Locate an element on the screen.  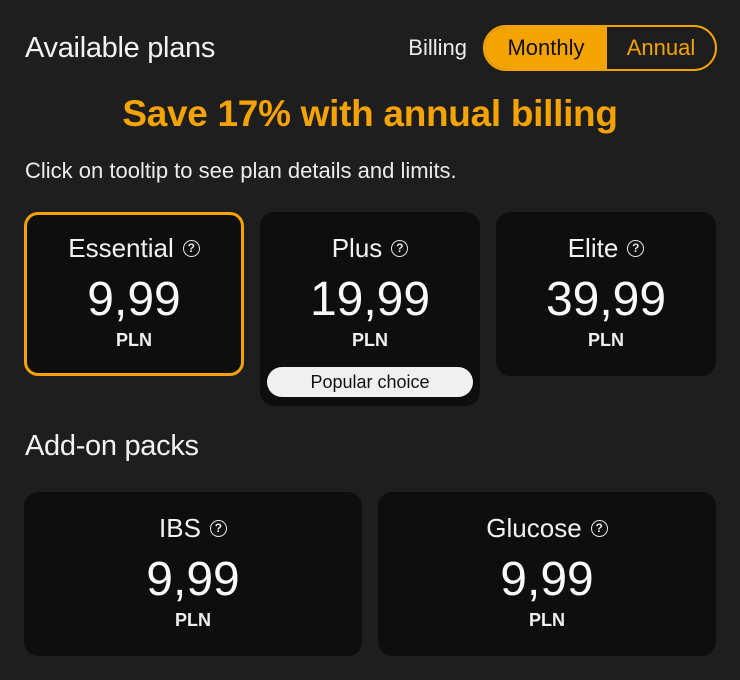
plan-name-row: Plus ? is located at coordinates (370, 248).